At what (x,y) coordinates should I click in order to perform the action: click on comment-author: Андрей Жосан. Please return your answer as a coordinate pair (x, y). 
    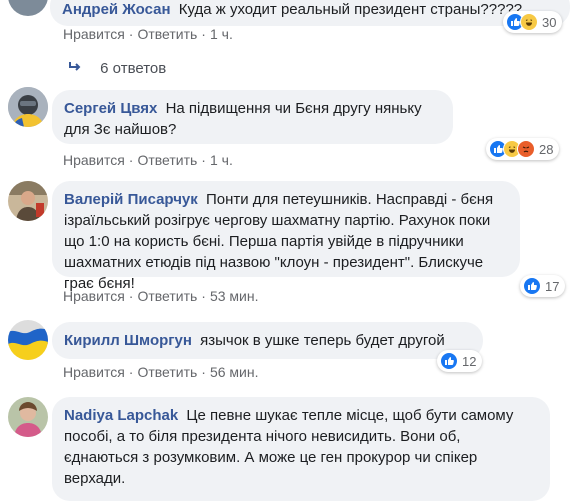
    Looking at the image, I should click on (116, 9).